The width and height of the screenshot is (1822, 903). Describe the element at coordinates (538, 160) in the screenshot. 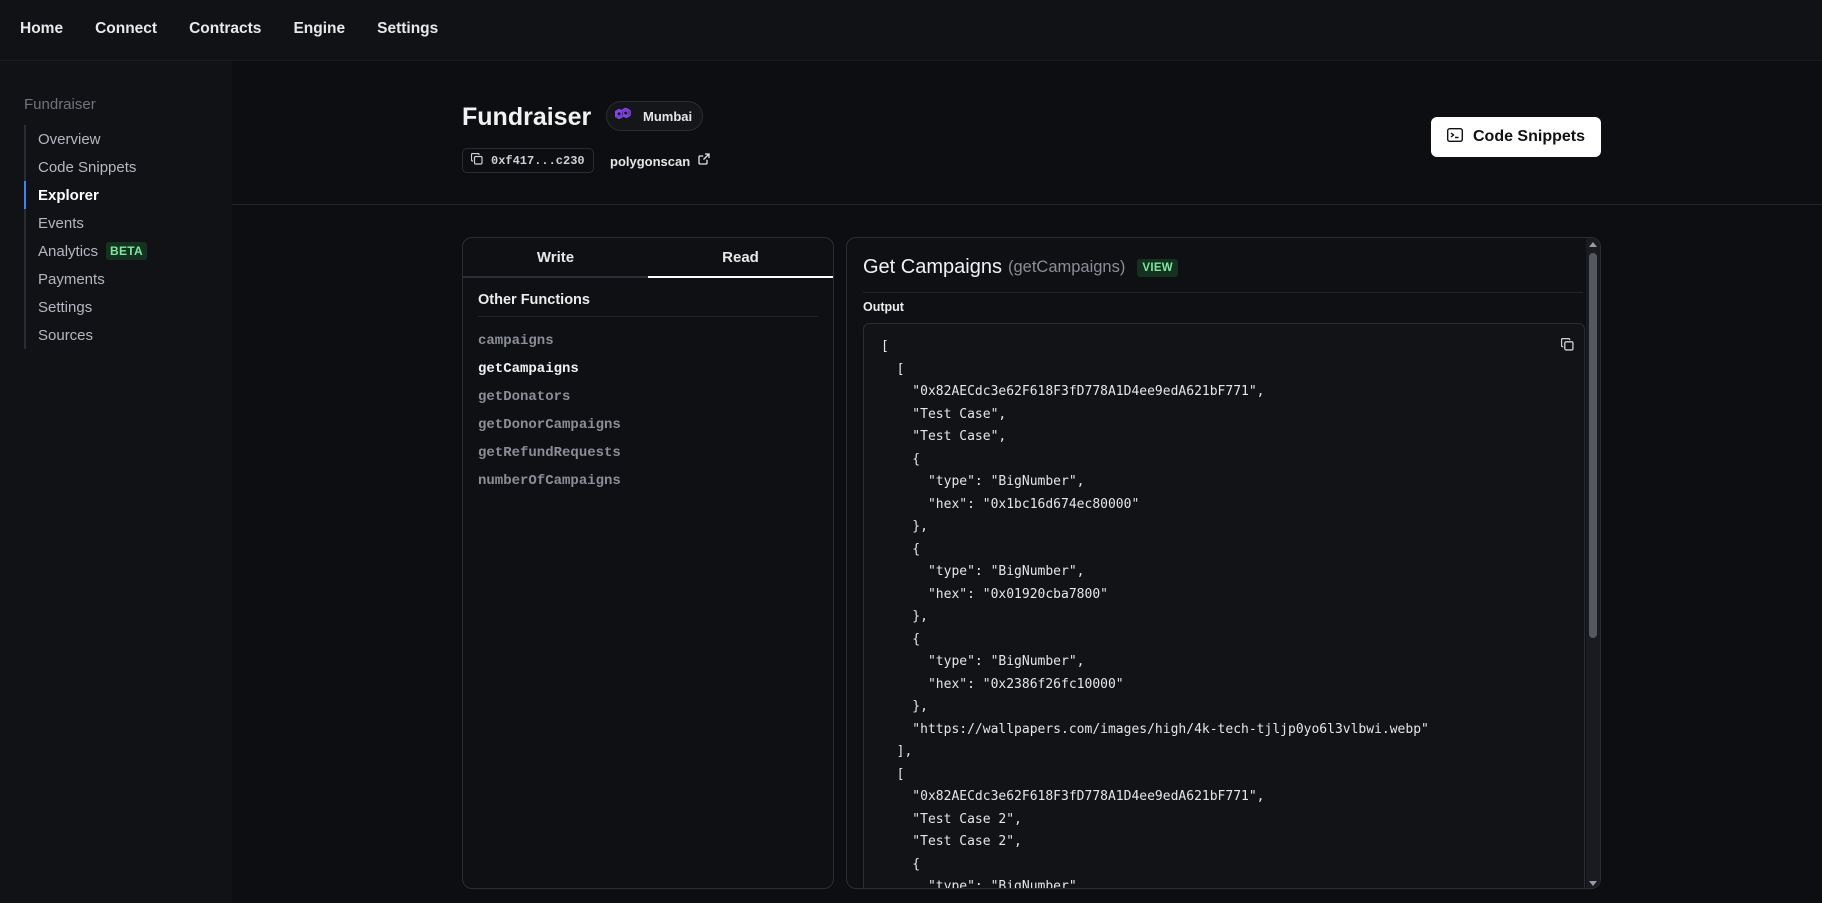

I see `contract-address: 0xf417...c230` at that location.